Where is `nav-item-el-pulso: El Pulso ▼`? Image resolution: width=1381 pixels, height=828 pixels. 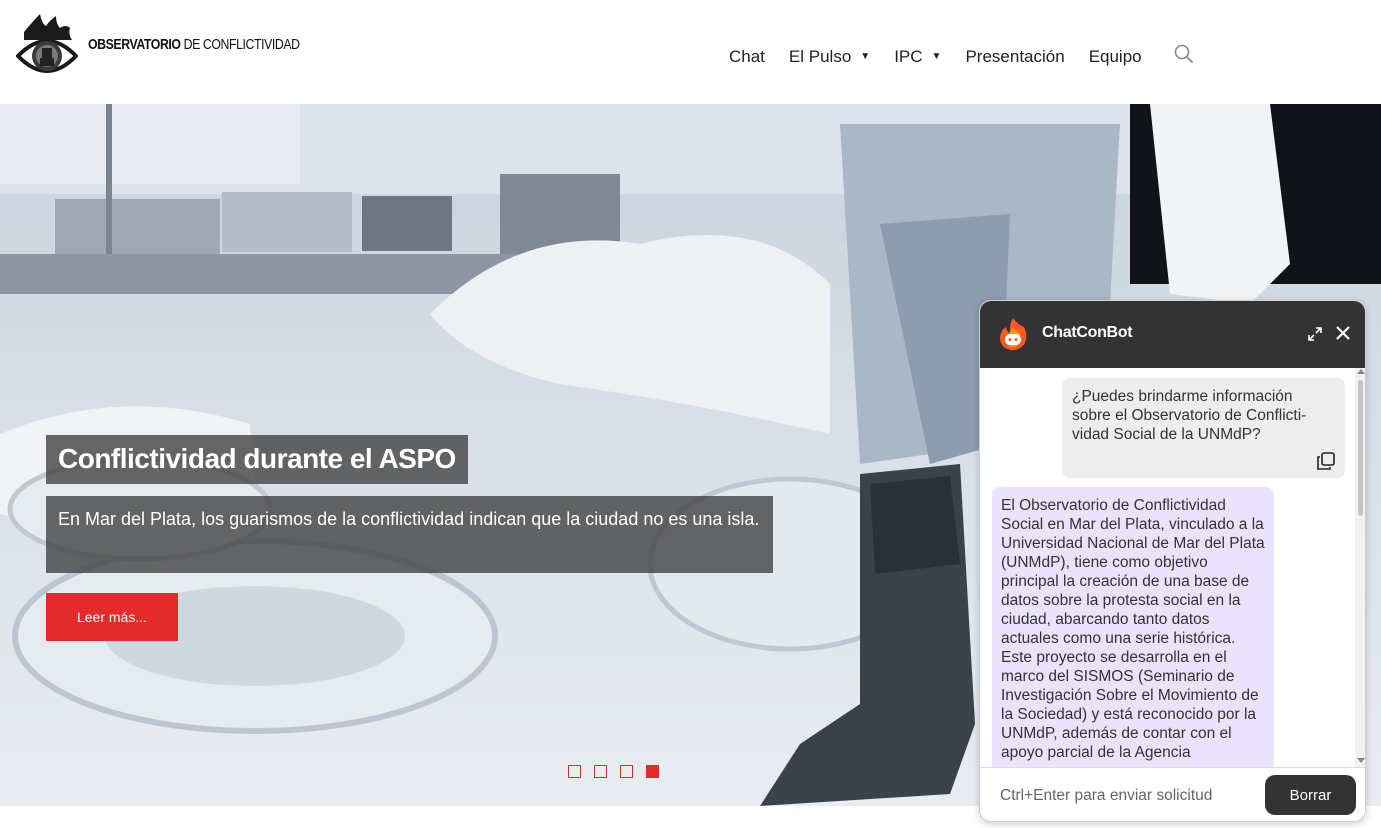 nav-item-el-pulso: El Pulso ▼ is located at coordinates (829, 57).